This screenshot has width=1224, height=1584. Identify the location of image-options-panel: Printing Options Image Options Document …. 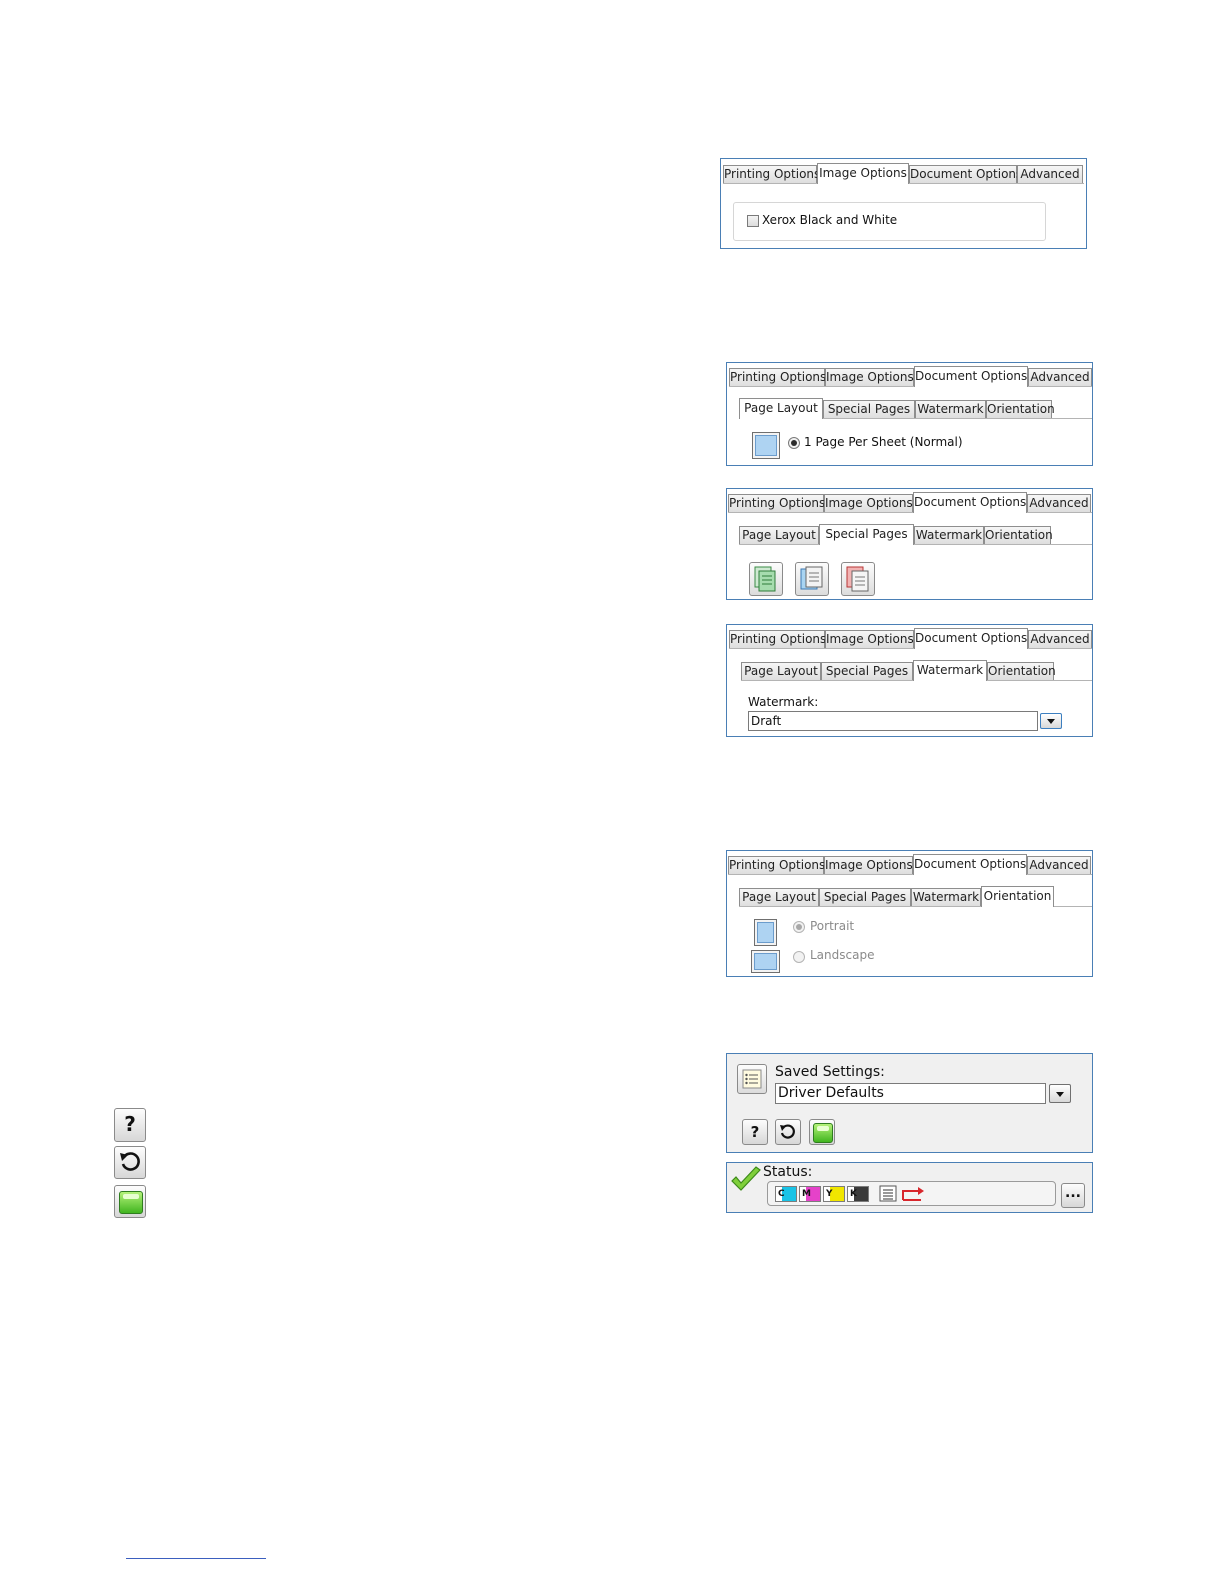
(903, 203).